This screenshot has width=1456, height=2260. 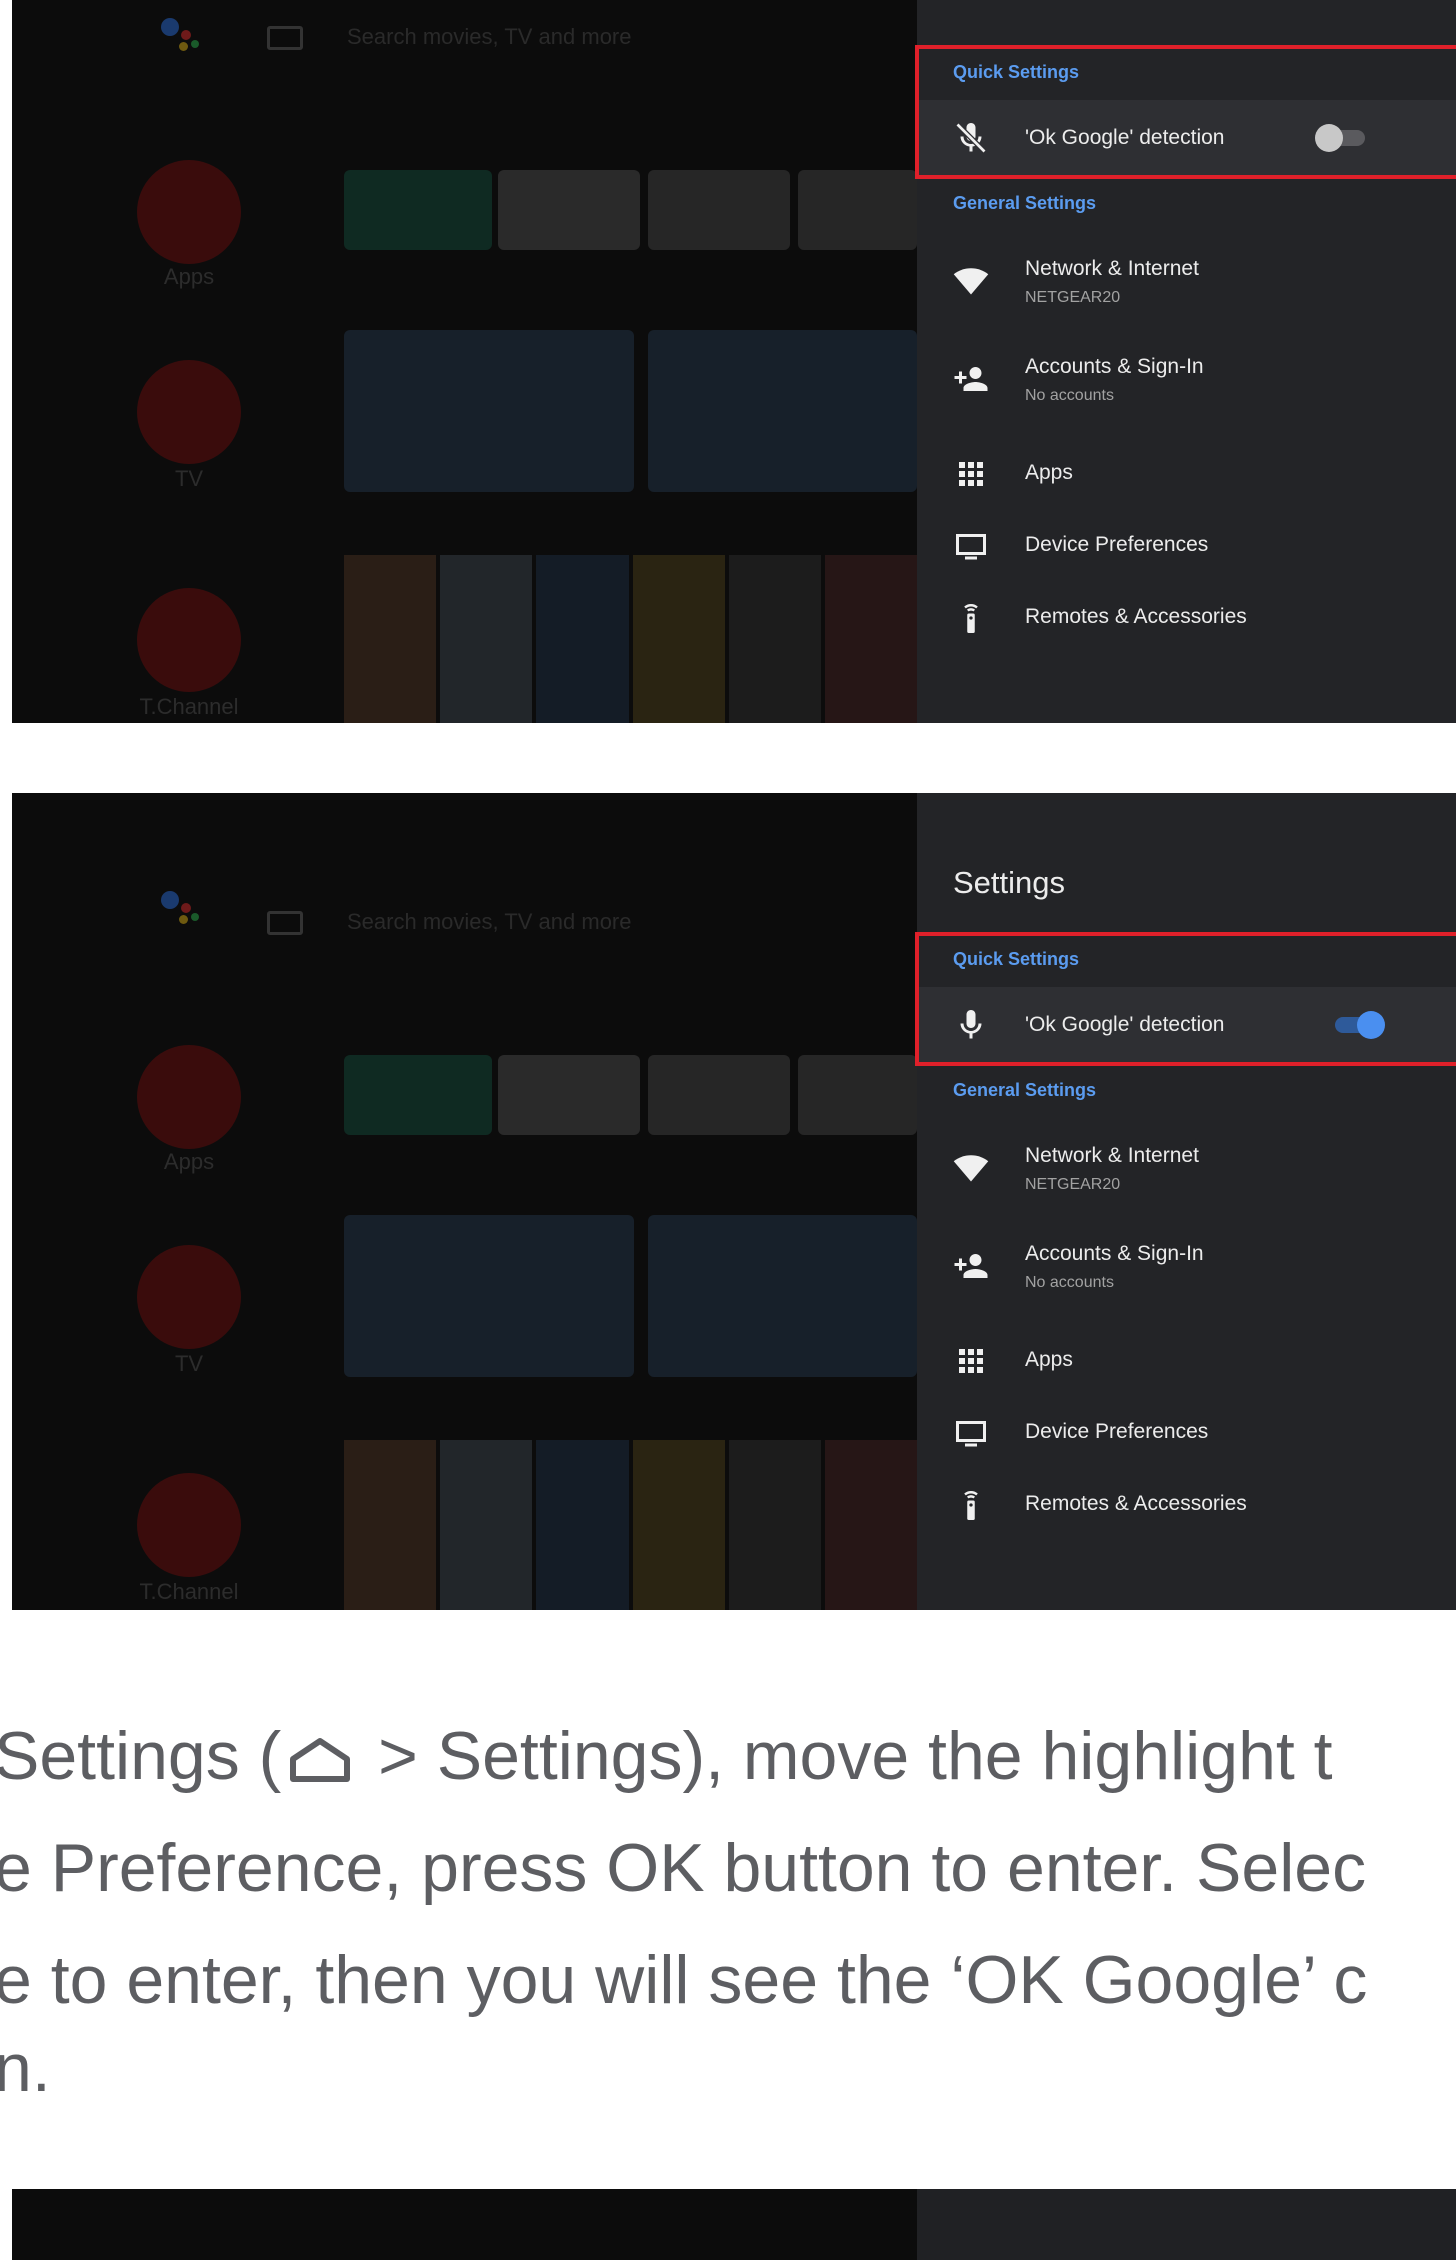 I want to click on settings-panel-partial, so click(x=1186, y=2224).